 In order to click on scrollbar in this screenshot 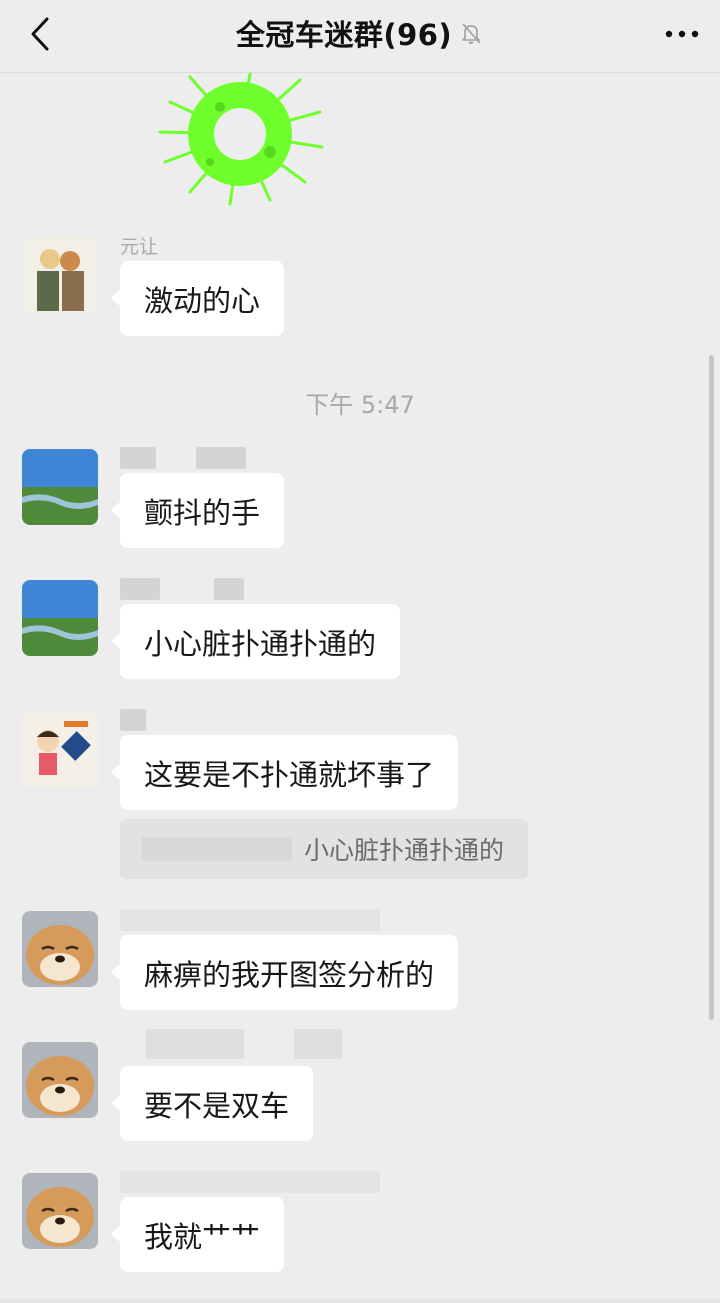, I will do `click(711, 687)`.